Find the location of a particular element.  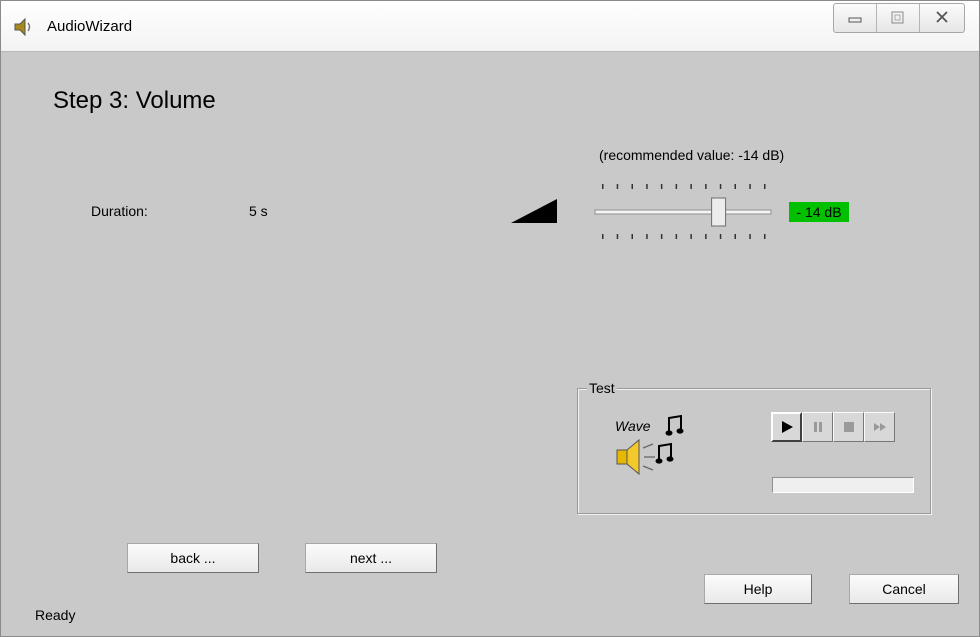

volume-ramp-icon is located at coordinates (534, 211).